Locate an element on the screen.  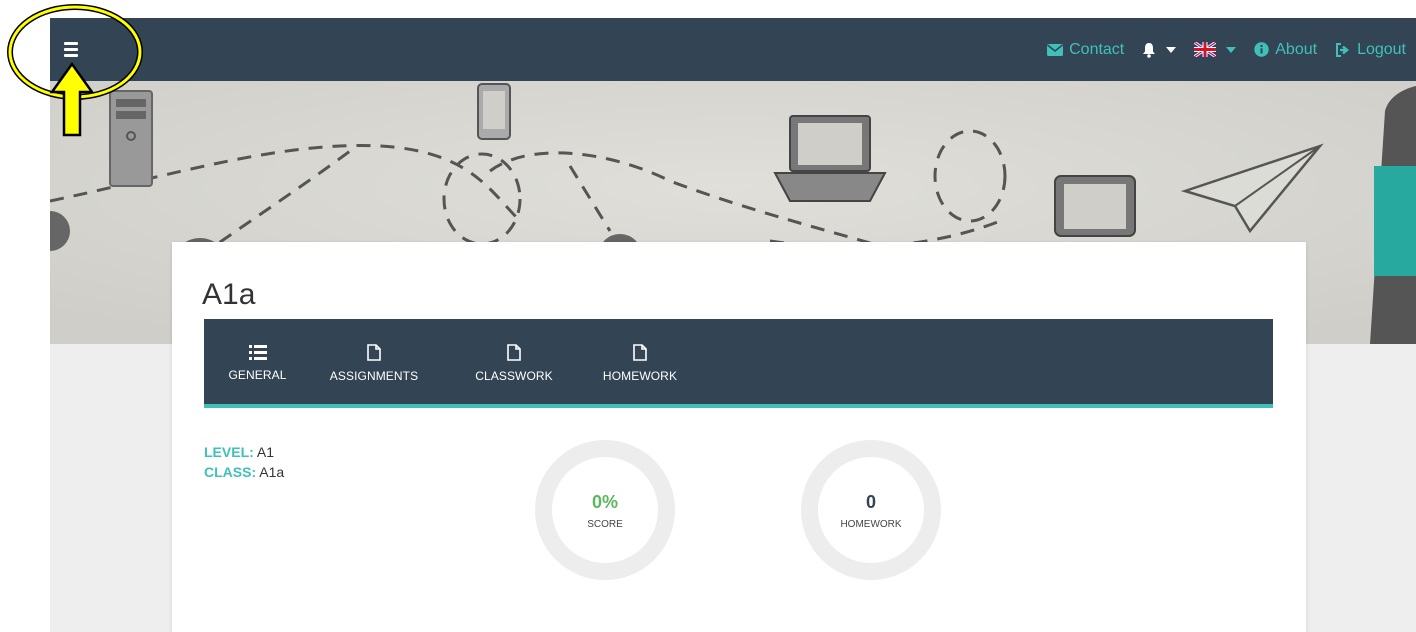
class-row: CLASS: A1a is located at coordinates (244, 472).